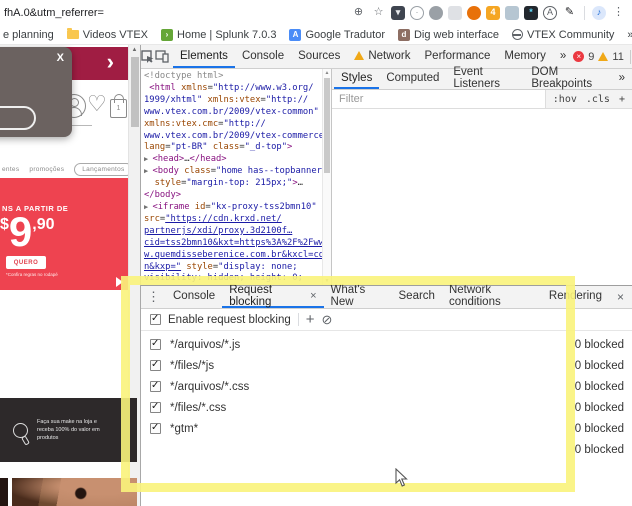 Image resolution: width=632 pixels, height=506 pixels. What do you see at coordinates (237, 268) in the screenshot?
I see `code-line: n&kxp=" style="display: none;` at bounding box center [237, 268].